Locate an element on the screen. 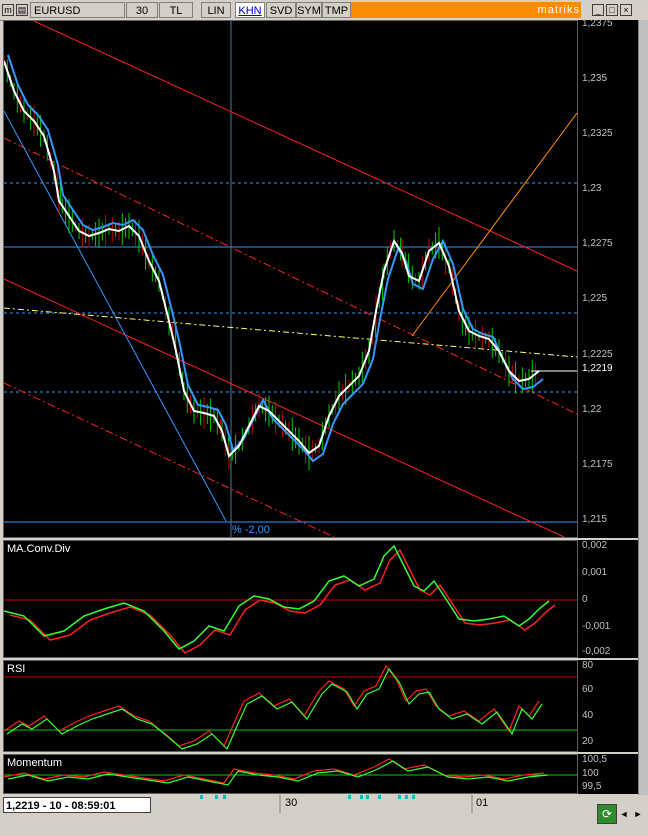  y-tick: 40 is located at coordinates (588, 715).